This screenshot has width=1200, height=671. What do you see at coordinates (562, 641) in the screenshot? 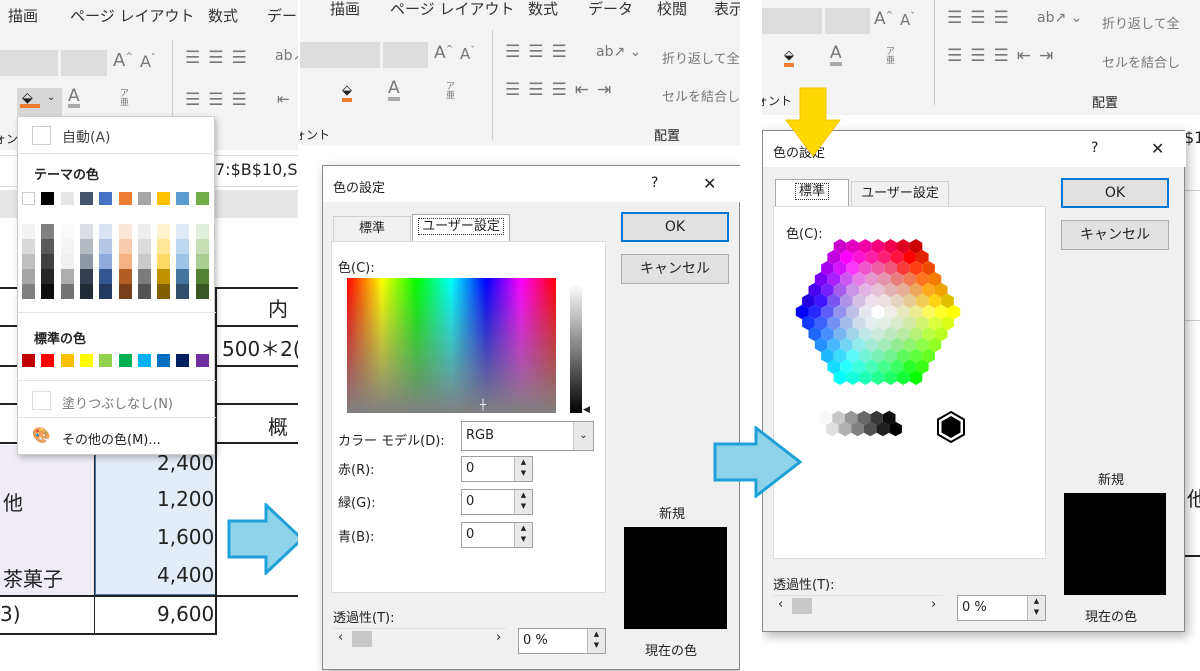
I see `transparency-input: 0 % ▲ ▼` at bounding box center [562, 641].